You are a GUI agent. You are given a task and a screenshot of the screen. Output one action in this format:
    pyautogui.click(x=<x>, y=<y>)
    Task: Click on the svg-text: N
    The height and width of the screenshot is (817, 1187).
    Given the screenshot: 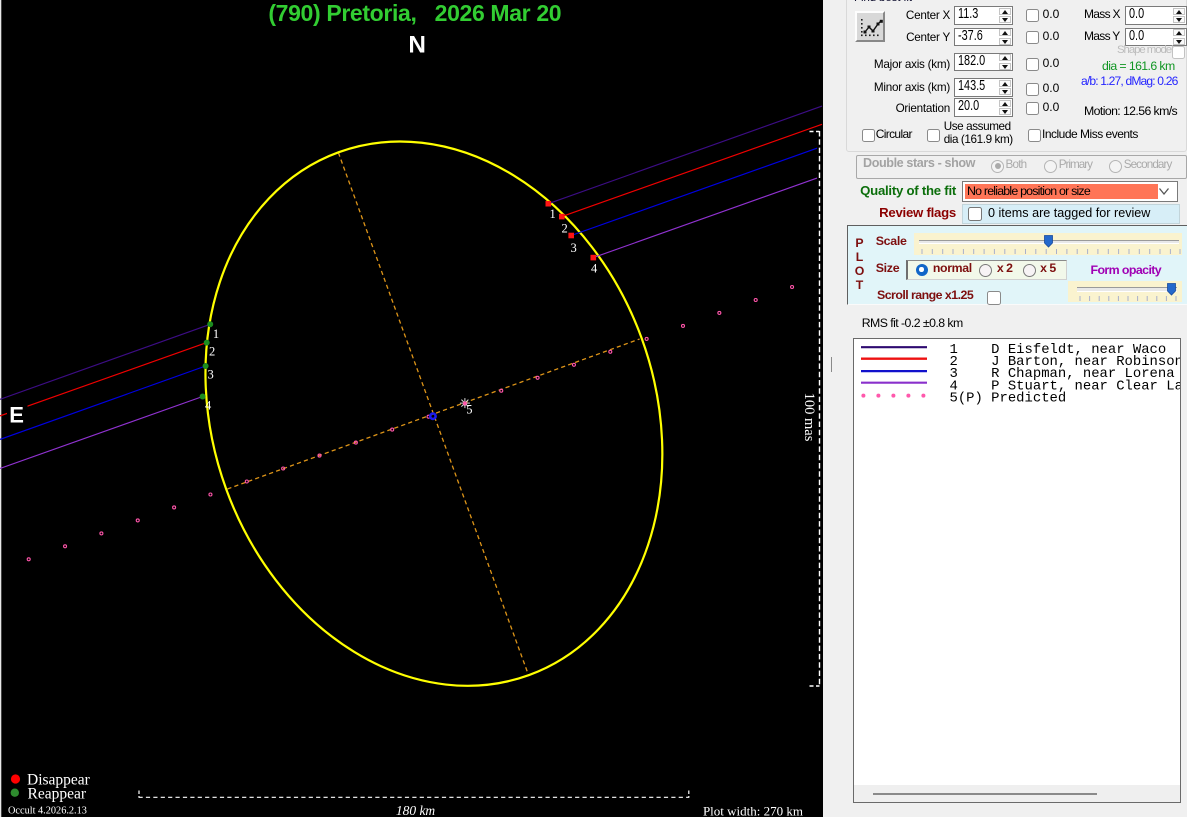 What is the action you would take?
    pyautogui.click(x=417, y=44)
    